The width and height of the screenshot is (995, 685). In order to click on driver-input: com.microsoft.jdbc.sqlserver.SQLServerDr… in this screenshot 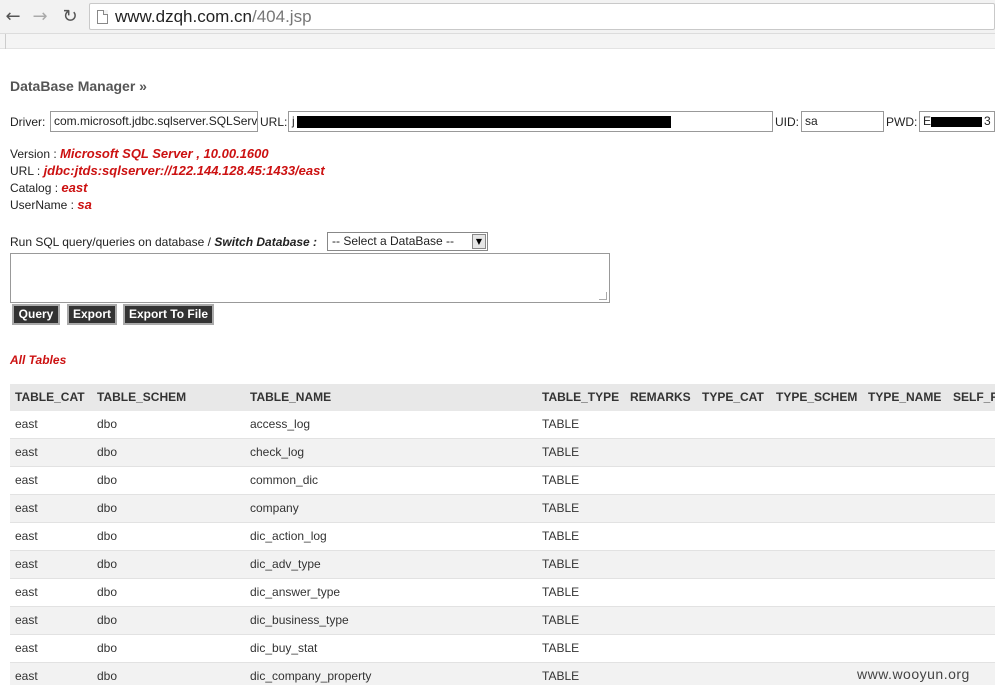, I will do `click(154, 121)`.